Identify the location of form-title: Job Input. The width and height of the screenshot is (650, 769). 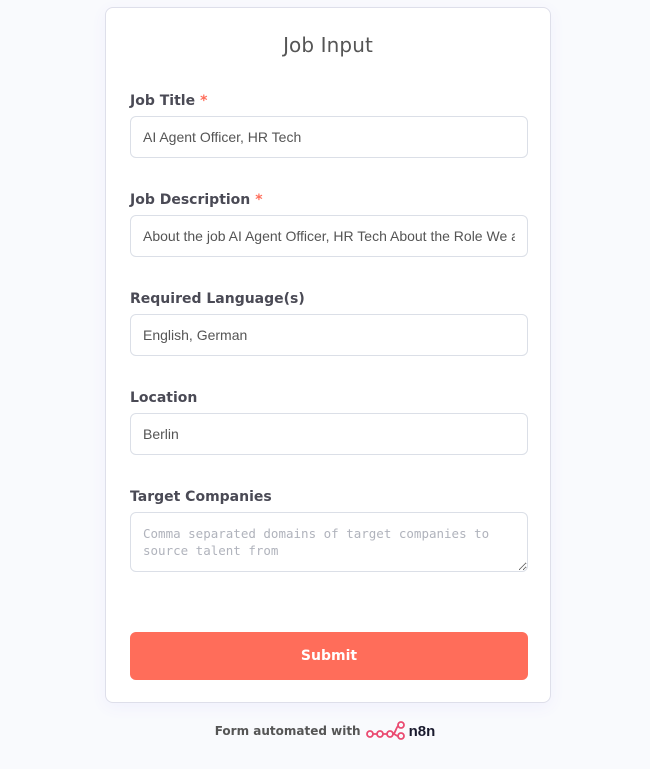
(328, 45).